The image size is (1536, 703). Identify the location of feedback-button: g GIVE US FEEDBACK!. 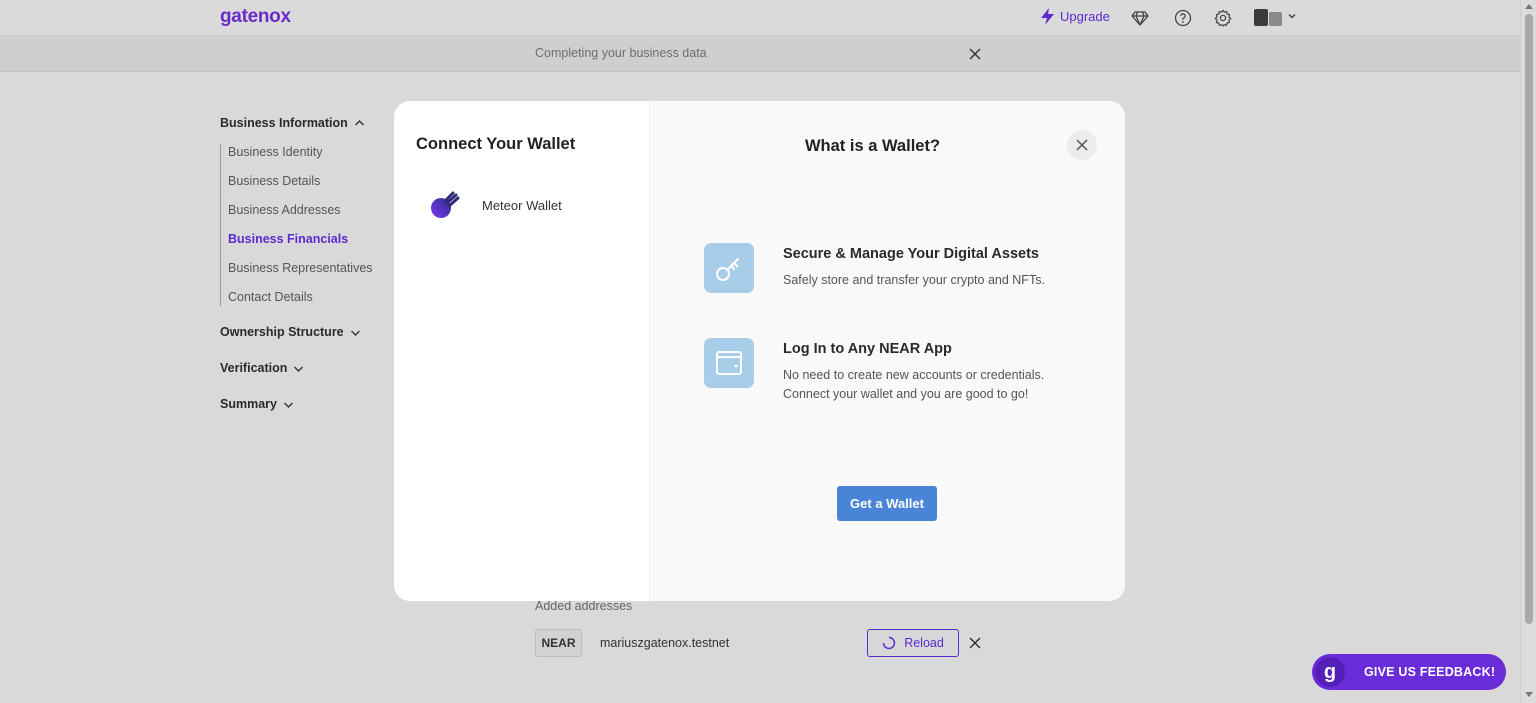
(1409, 672).